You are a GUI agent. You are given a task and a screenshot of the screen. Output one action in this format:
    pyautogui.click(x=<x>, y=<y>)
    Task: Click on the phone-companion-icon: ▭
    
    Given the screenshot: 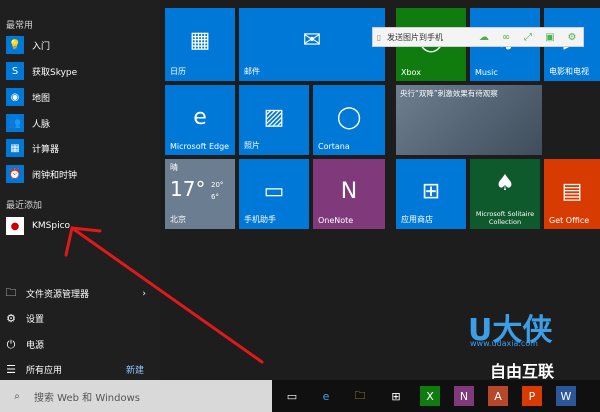 What is the action you would take?
    pyautogui.click(x=274, y=191)
    